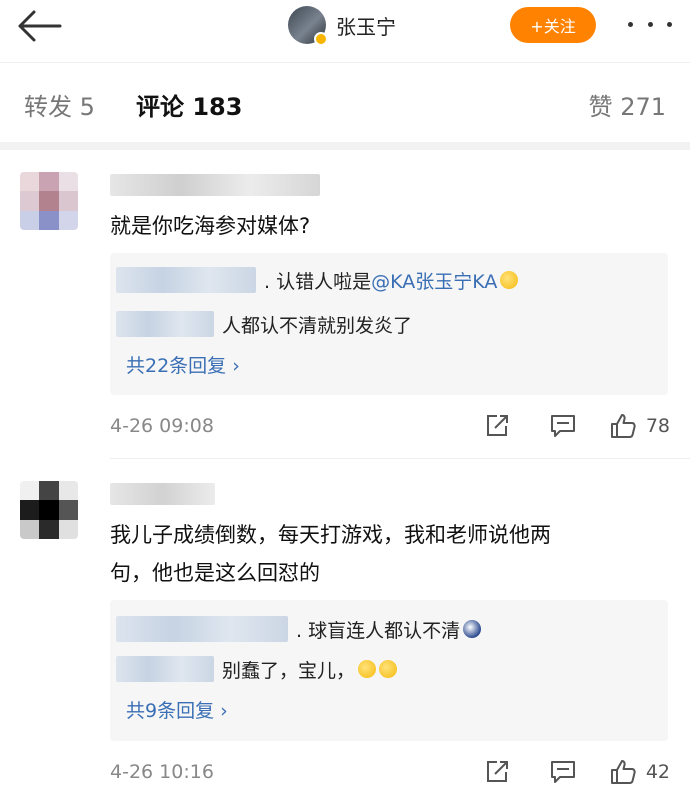 The image size is (690, 806). What do you see at coordinates (183, 364) in the screenshot?
I see `view-more-replies-link: 共22条回复 ›` at bounding box center [183, 364].